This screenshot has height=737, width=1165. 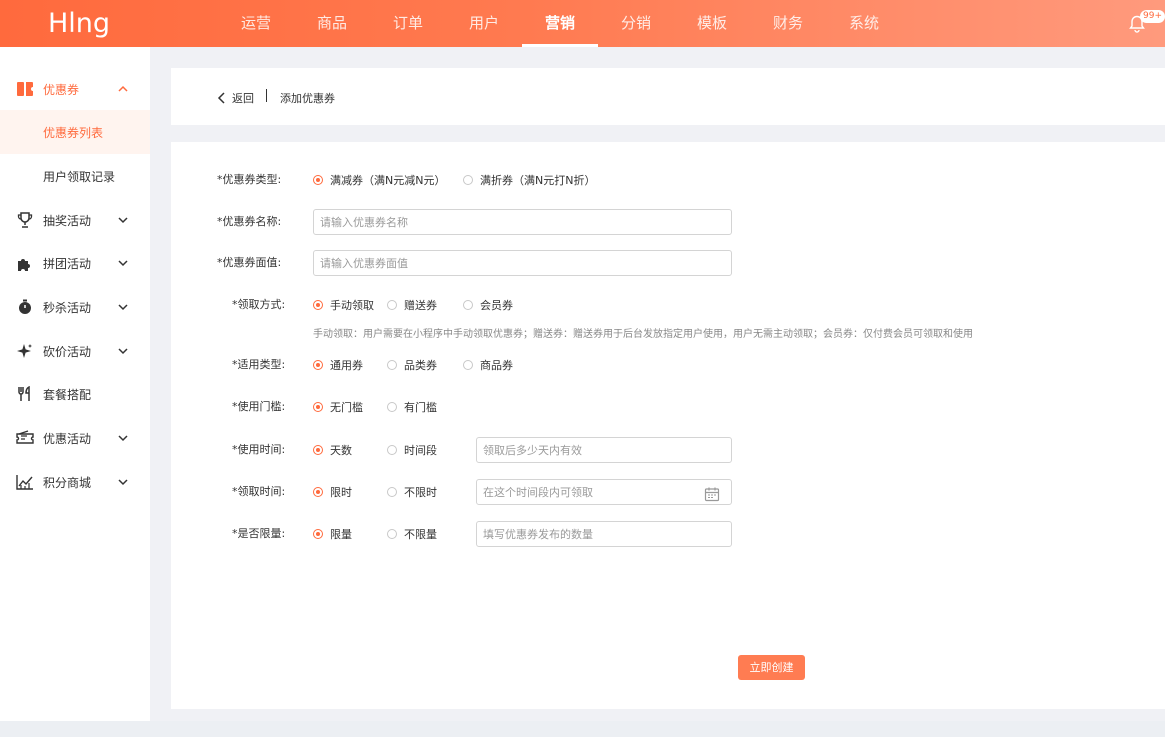 What do you see at coordinates (668, 180) in the screenshot?
I see `field-coupon-type: *优惠券类型: 满减券（满N元减N元） 满折券（满N元打N折）` at bounding box center [668, 180].